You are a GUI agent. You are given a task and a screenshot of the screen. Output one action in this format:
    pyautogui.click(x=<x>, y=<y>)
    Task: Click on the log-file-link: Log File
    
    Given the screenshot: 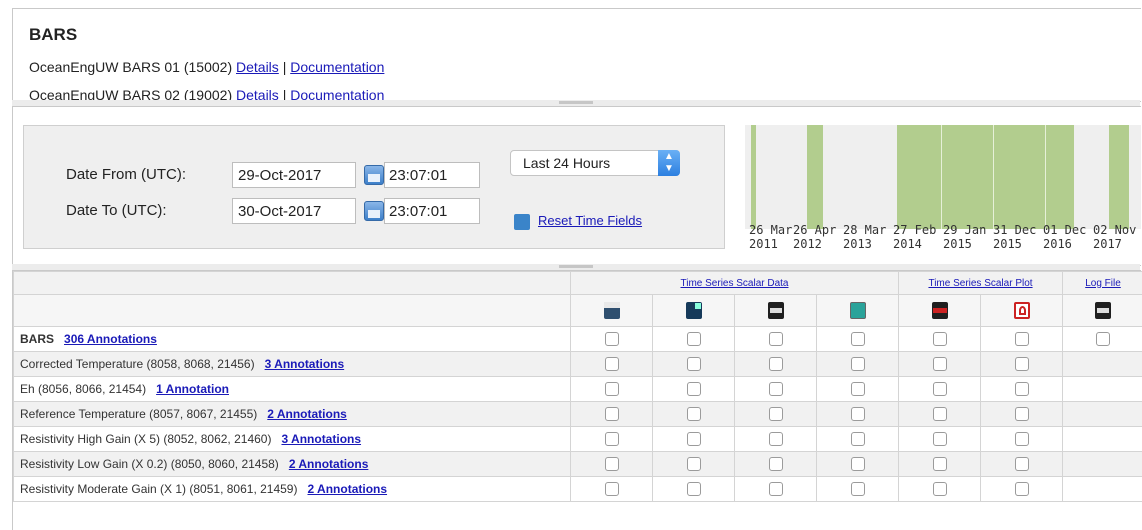 What is the action you would take?
    pyautogui.click(x=1103, y=283)
    